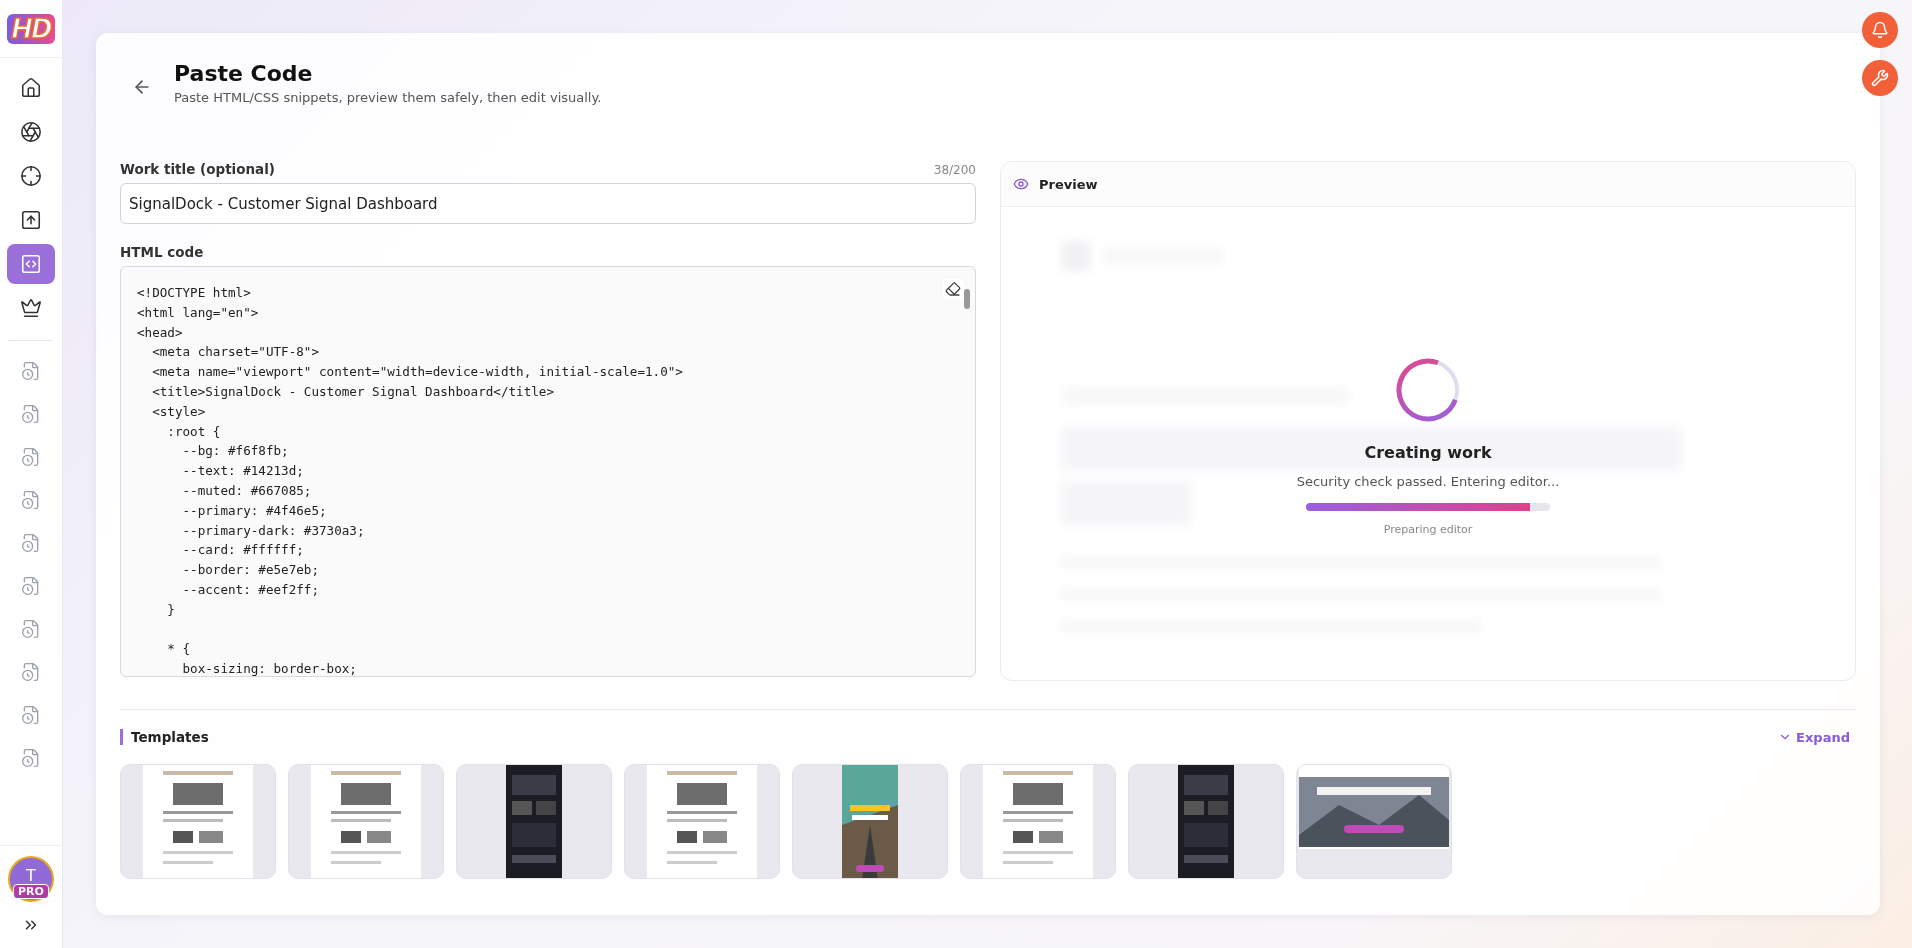  I want to click on field-label: HTML code, so click(162, 252).